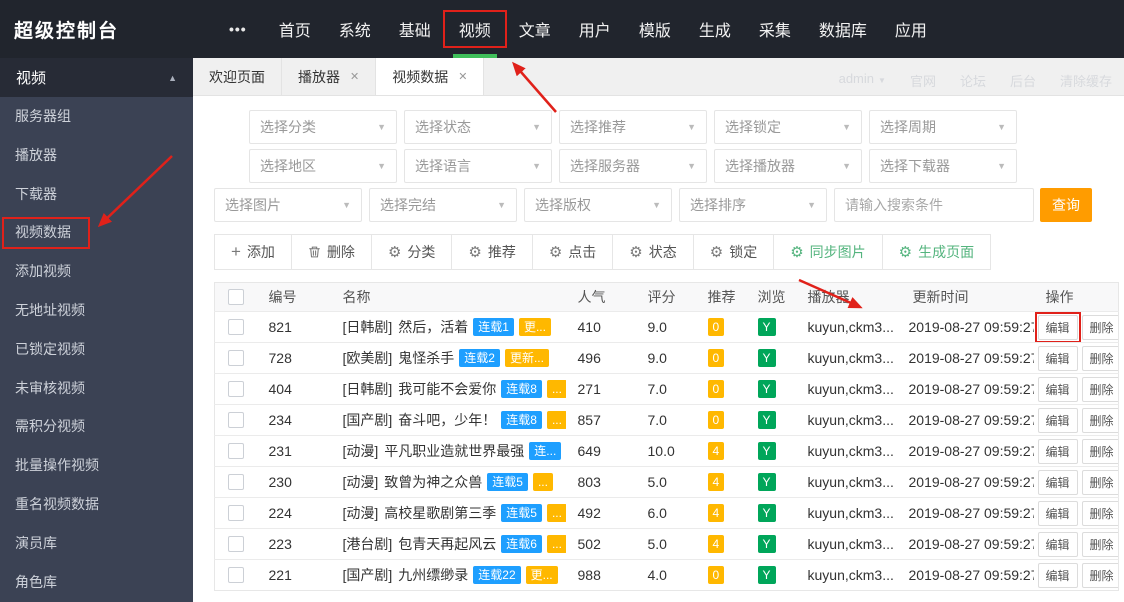  What do you see at coordinates (237, 76) in the screenshot?
I see `tab-item: 欢迎页面` at bounding box center [237, 76].